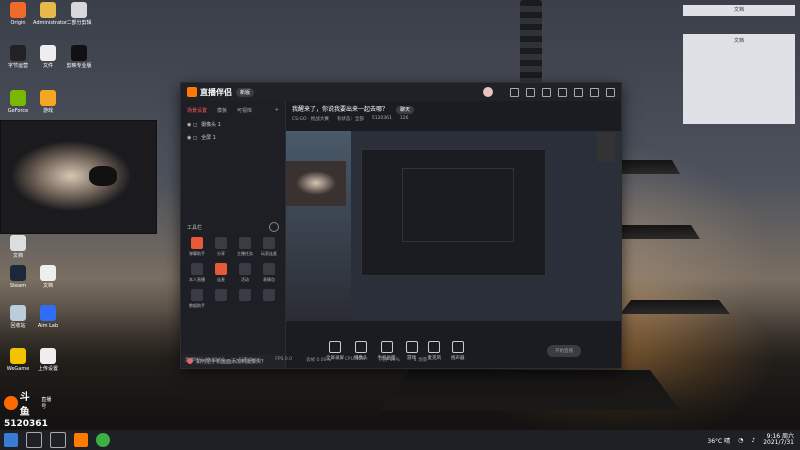  I want to click on menu-icon, so click(562, 92).